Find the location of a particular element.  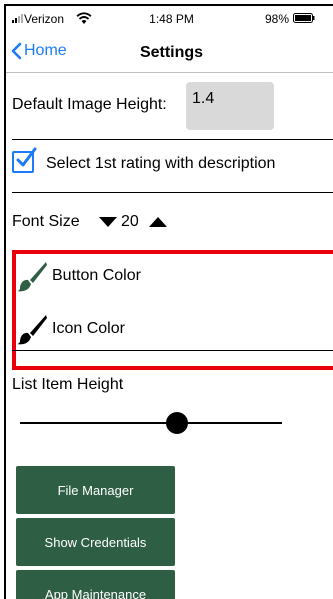

image-height-row: Default Image Height: is located at coordinates (169, 106).